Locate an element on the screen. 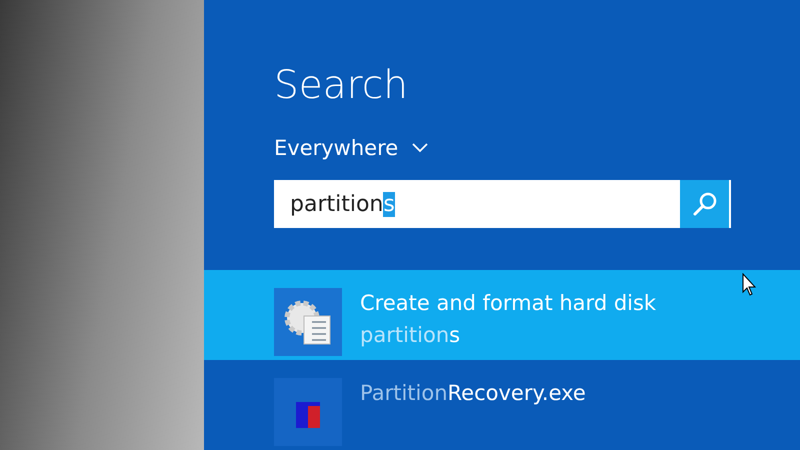  result-title: Create and format hard disk is located at coordinates (508, 303).